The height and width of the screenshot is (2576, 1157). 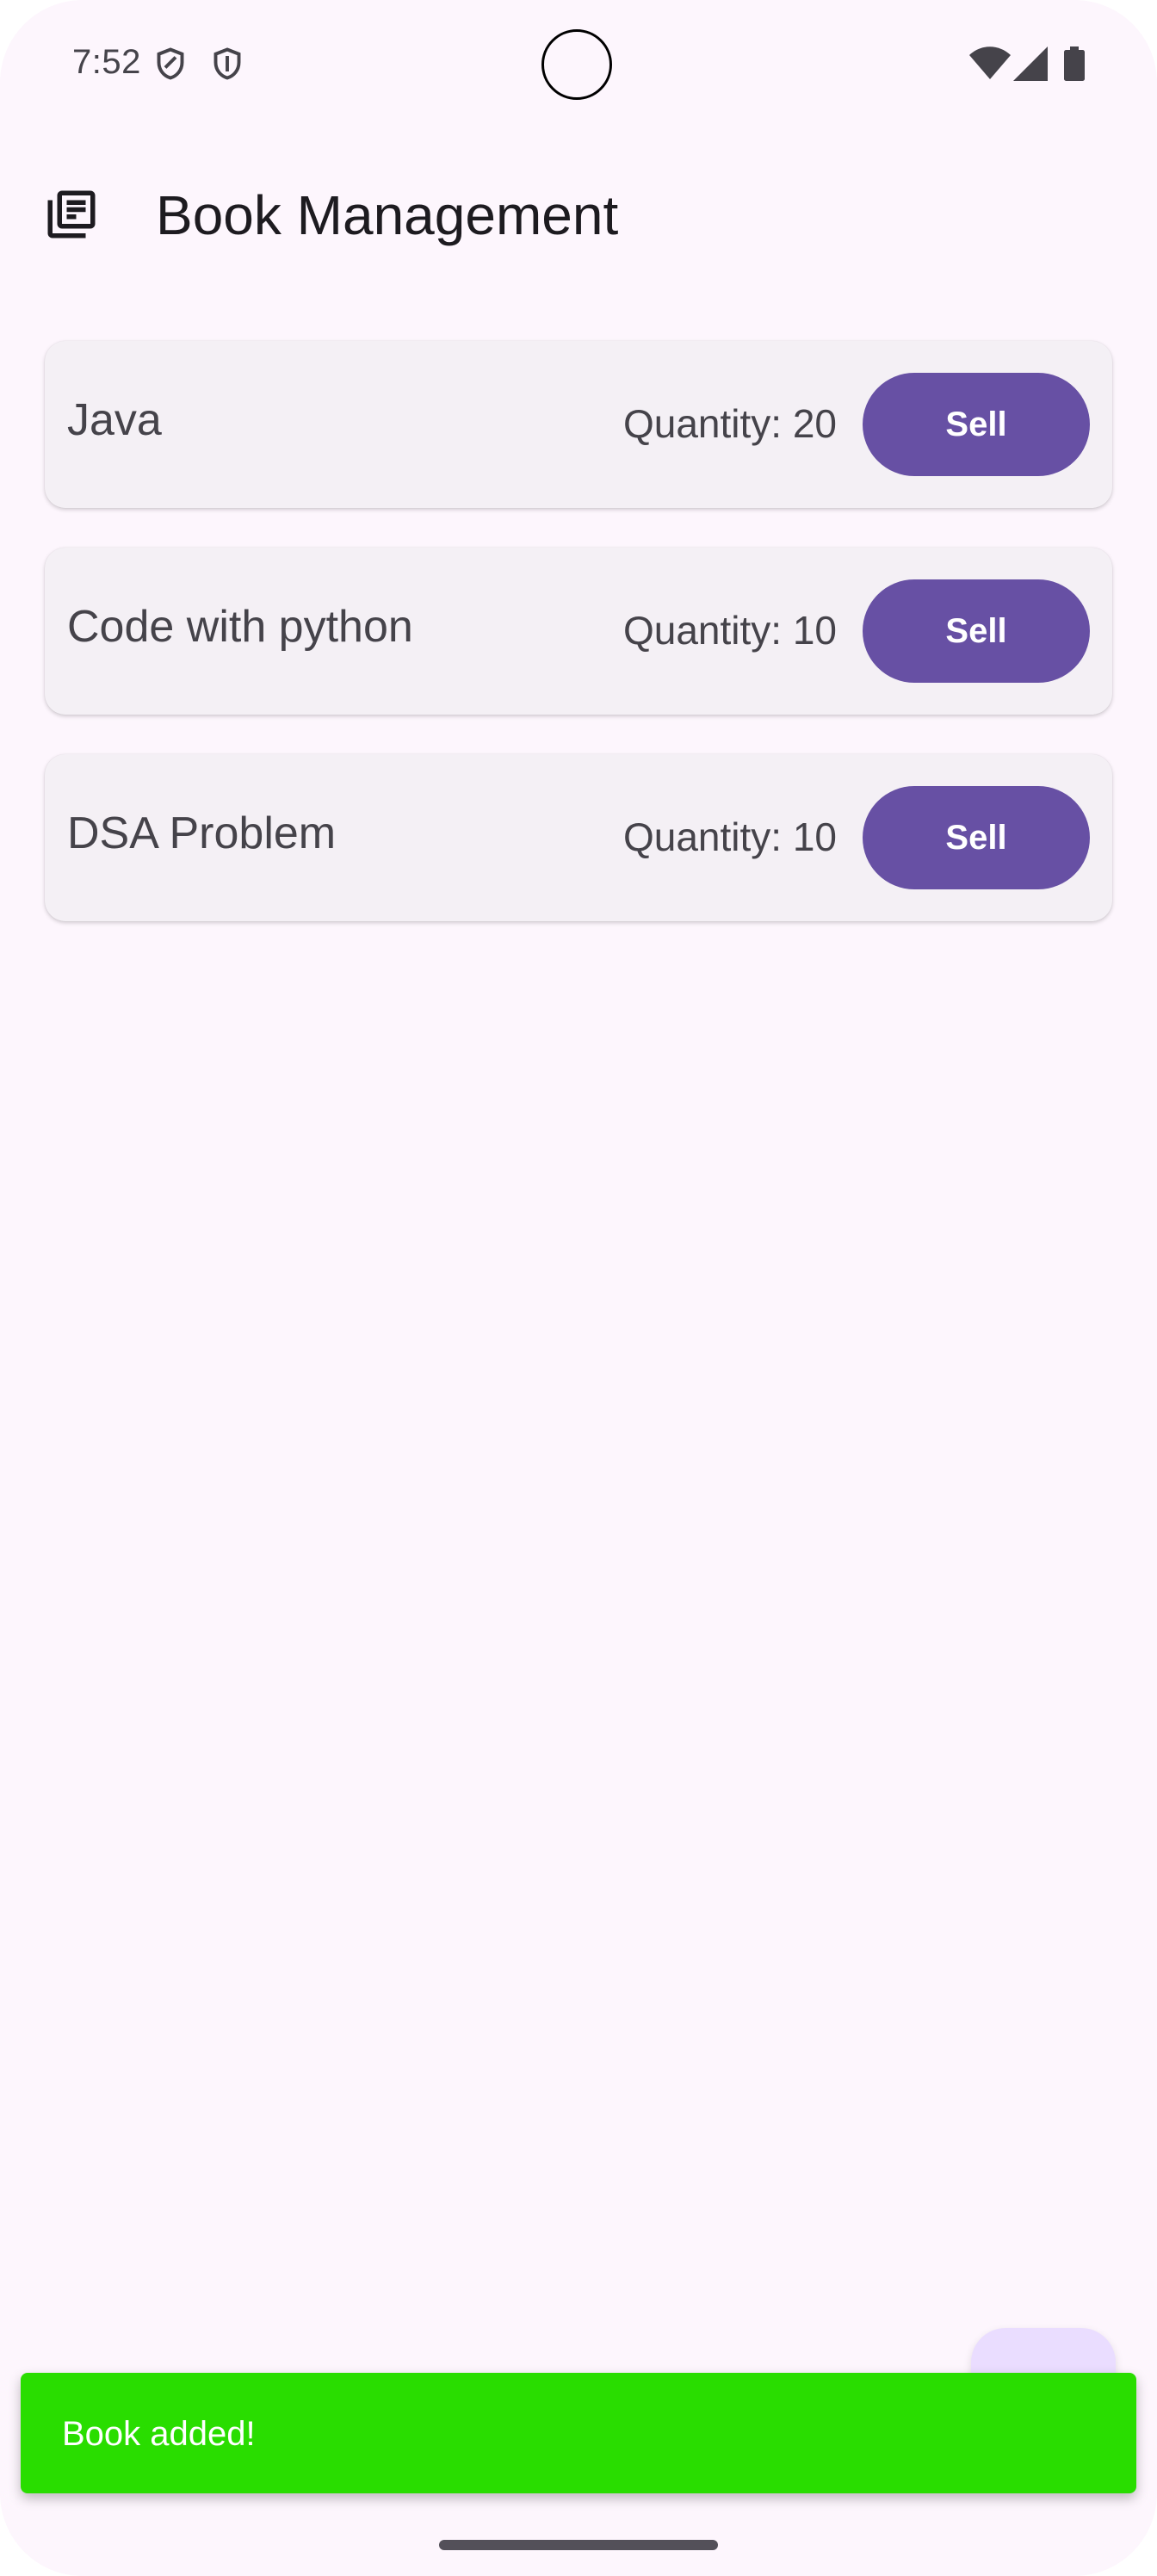 What do you see at coordinates (990, 63) in the screenshot?
I see `wifi-icon` at bounding box center [990, 63].